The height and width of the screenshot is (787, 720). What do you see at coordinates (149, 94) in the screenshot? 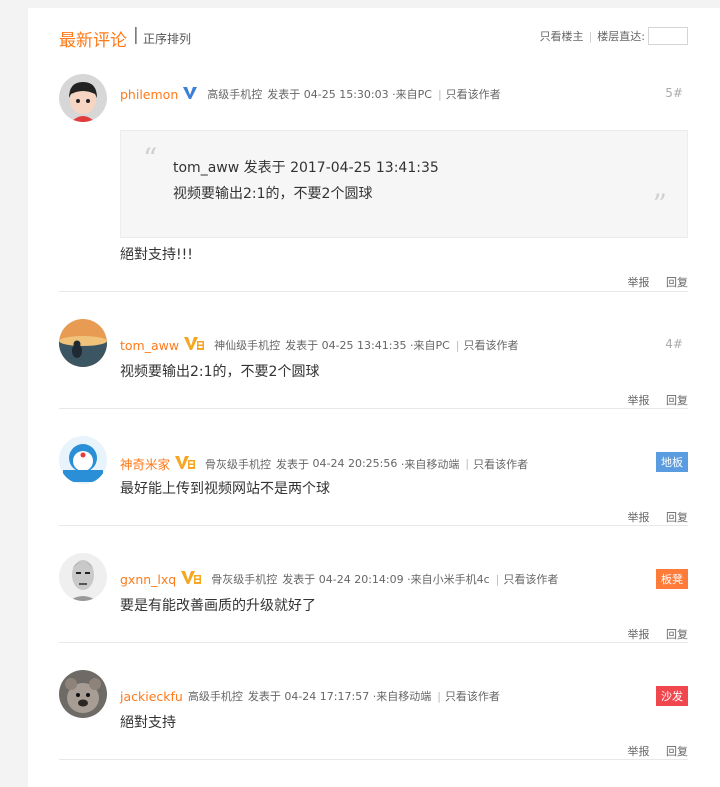
I see `username-link: philemon` at bounding box center [149, 94].